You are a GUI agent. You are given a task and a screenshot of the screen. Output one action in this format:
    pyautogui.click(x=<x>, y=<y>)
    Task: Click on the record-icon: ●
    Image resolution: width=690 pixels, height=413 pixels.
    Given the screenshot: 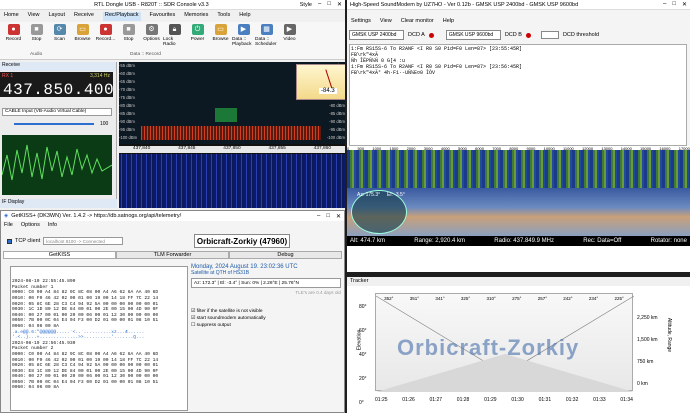 What is the action you would take?
    pyautogui.click(x=13, y=29)
    